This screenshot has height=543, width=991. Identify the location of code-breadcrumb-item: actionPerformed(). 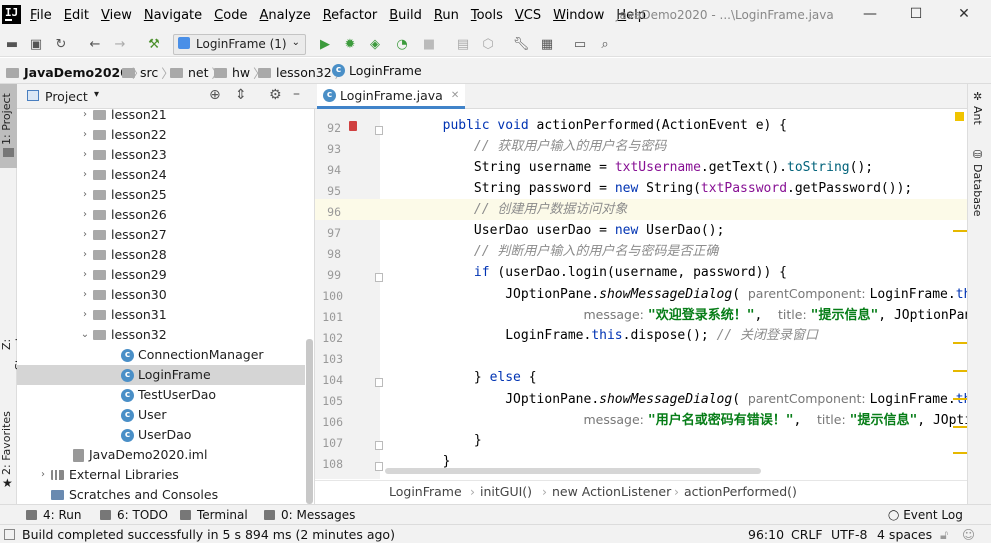
(740, 491).